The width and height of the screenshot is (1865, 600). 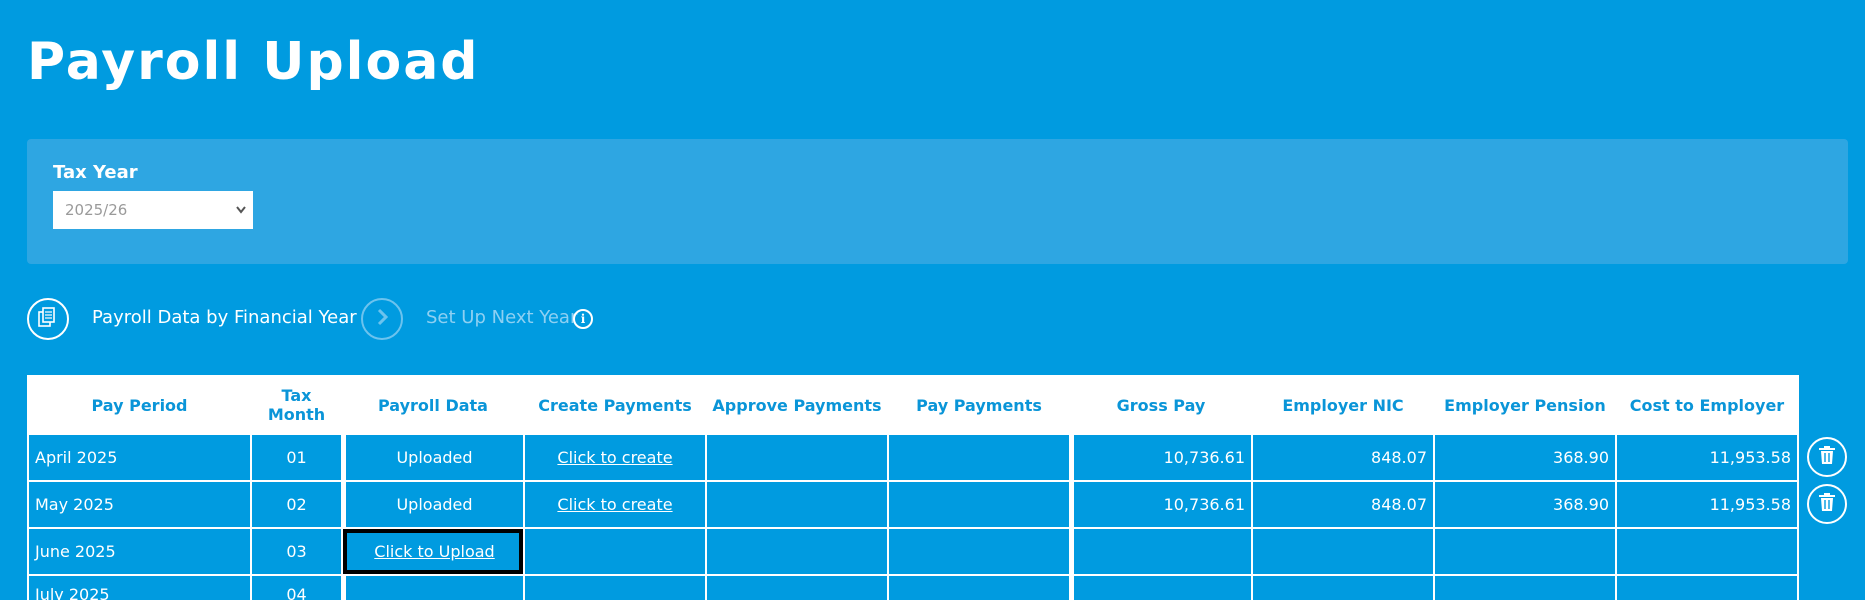 I want to click on cell-pay-period: April 2025, so click(x=139, y=457).